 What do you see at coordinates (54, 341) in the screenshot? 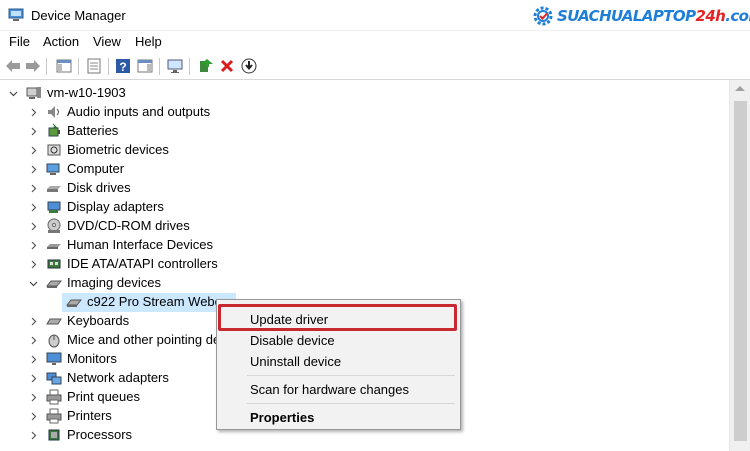
I see `mouse-icon` at bounding box center [54, 341].